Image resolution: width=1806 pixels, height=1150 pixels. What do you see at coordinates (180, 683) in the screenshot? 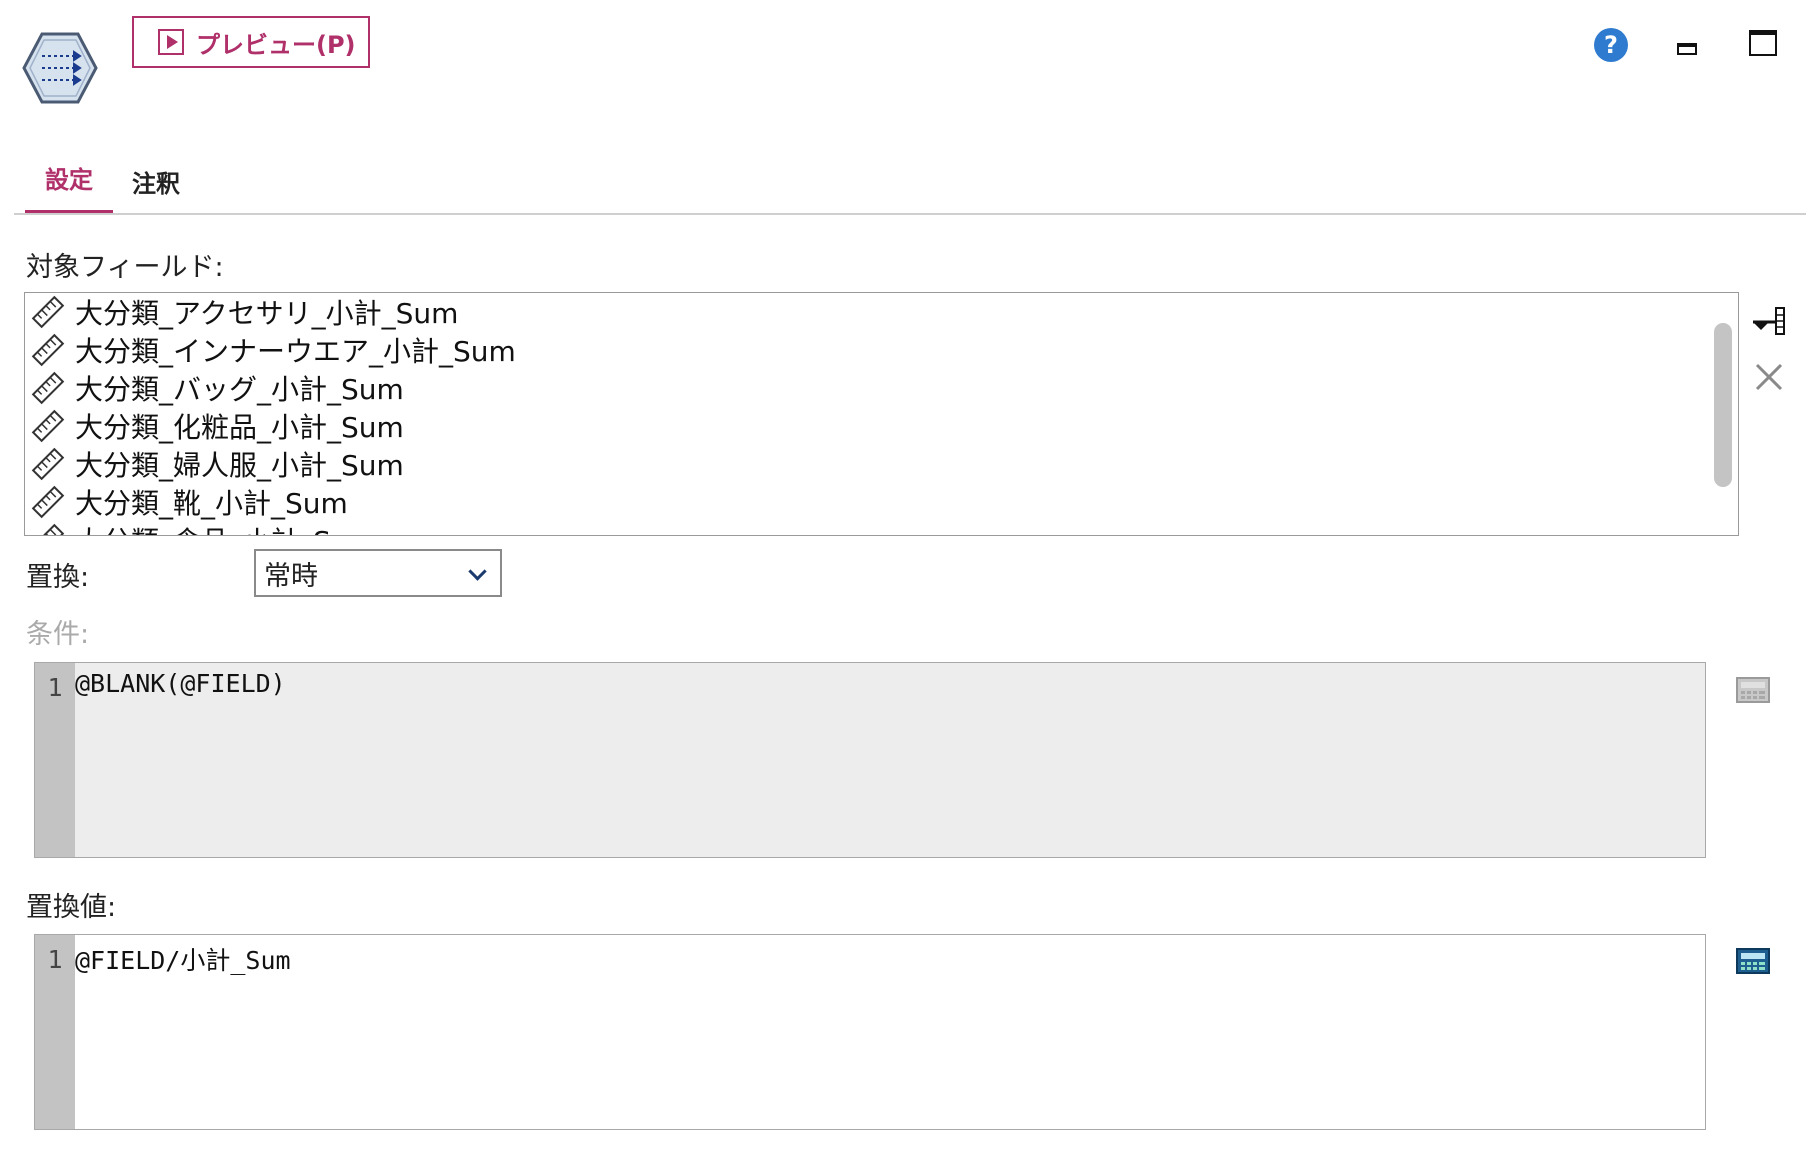
I see `condition-code: @BLANK(@FIELD)` at bounding box center [180, 683].